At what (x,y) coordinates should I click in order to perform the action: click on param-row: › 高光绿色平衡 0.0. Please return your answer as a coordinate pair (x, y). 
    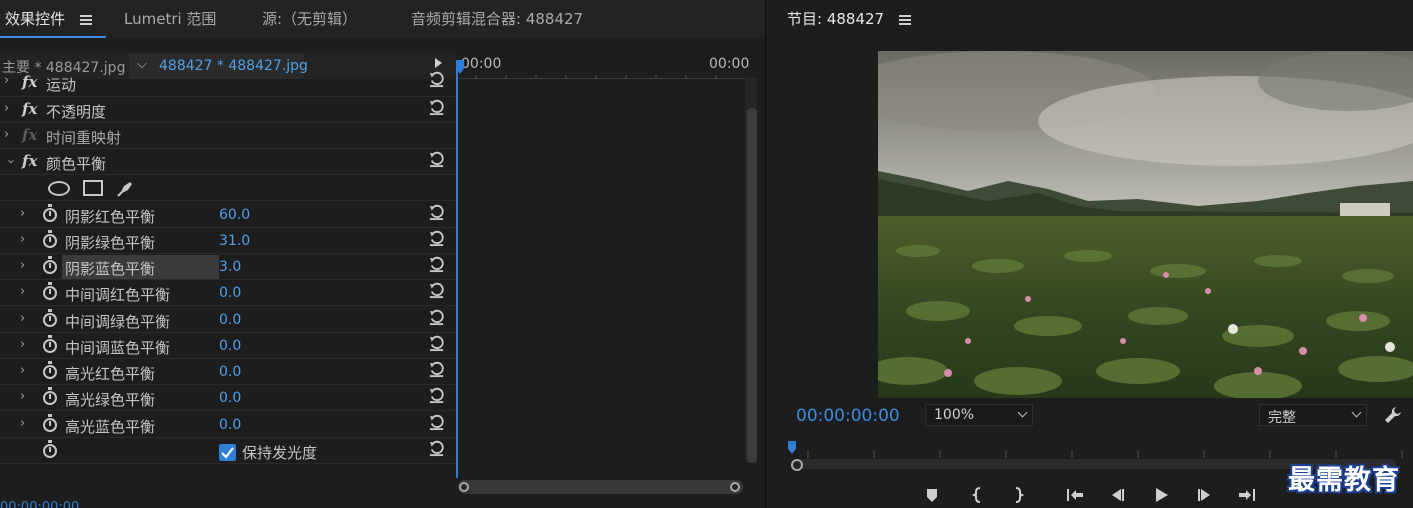
    Looking at the image, I should click on (228, 398).